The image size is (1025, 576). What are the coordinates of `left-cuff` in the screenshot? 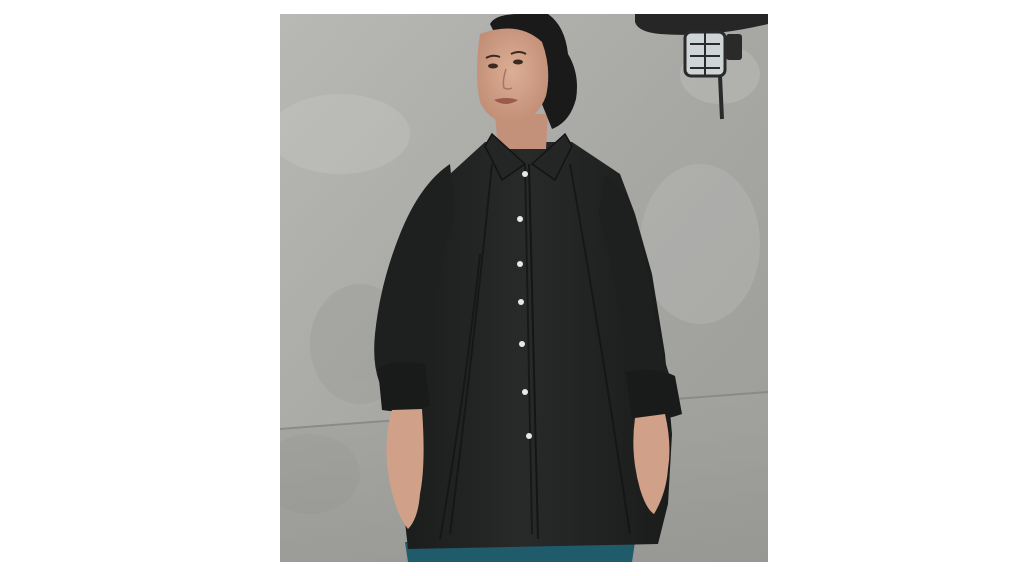 It's located at (404, 387).